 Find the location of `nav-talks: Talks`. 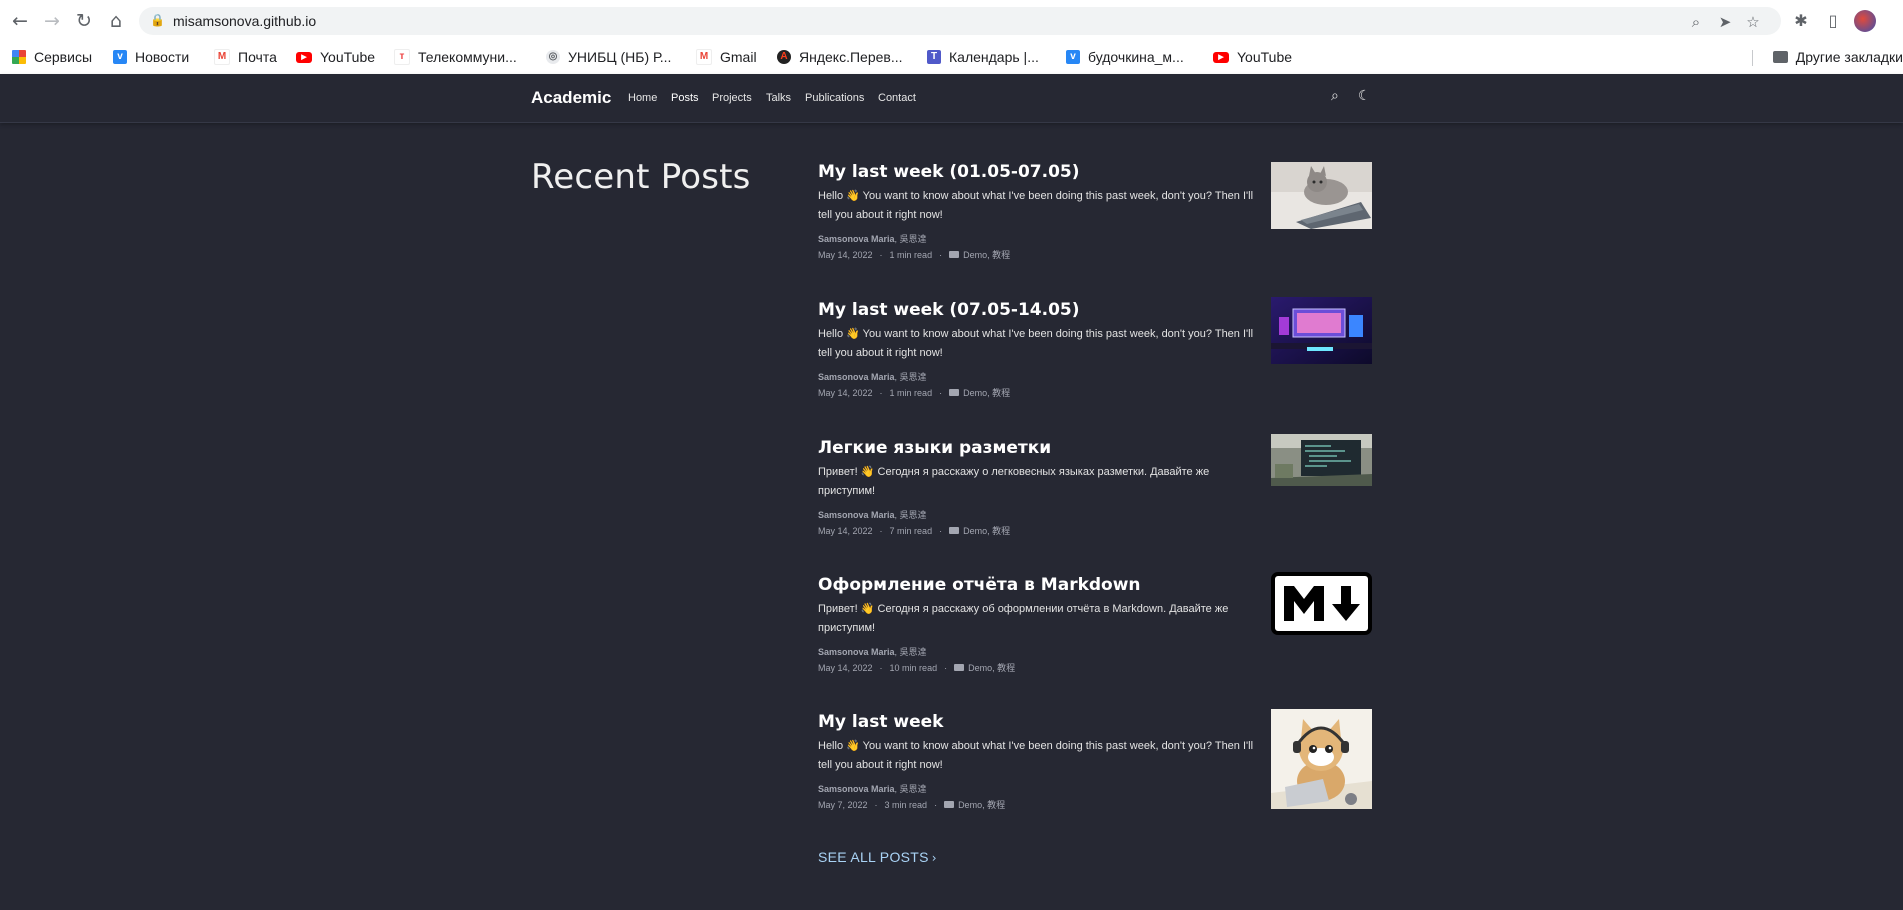

nav-talks: Talks is located at coordinates (778, 98).